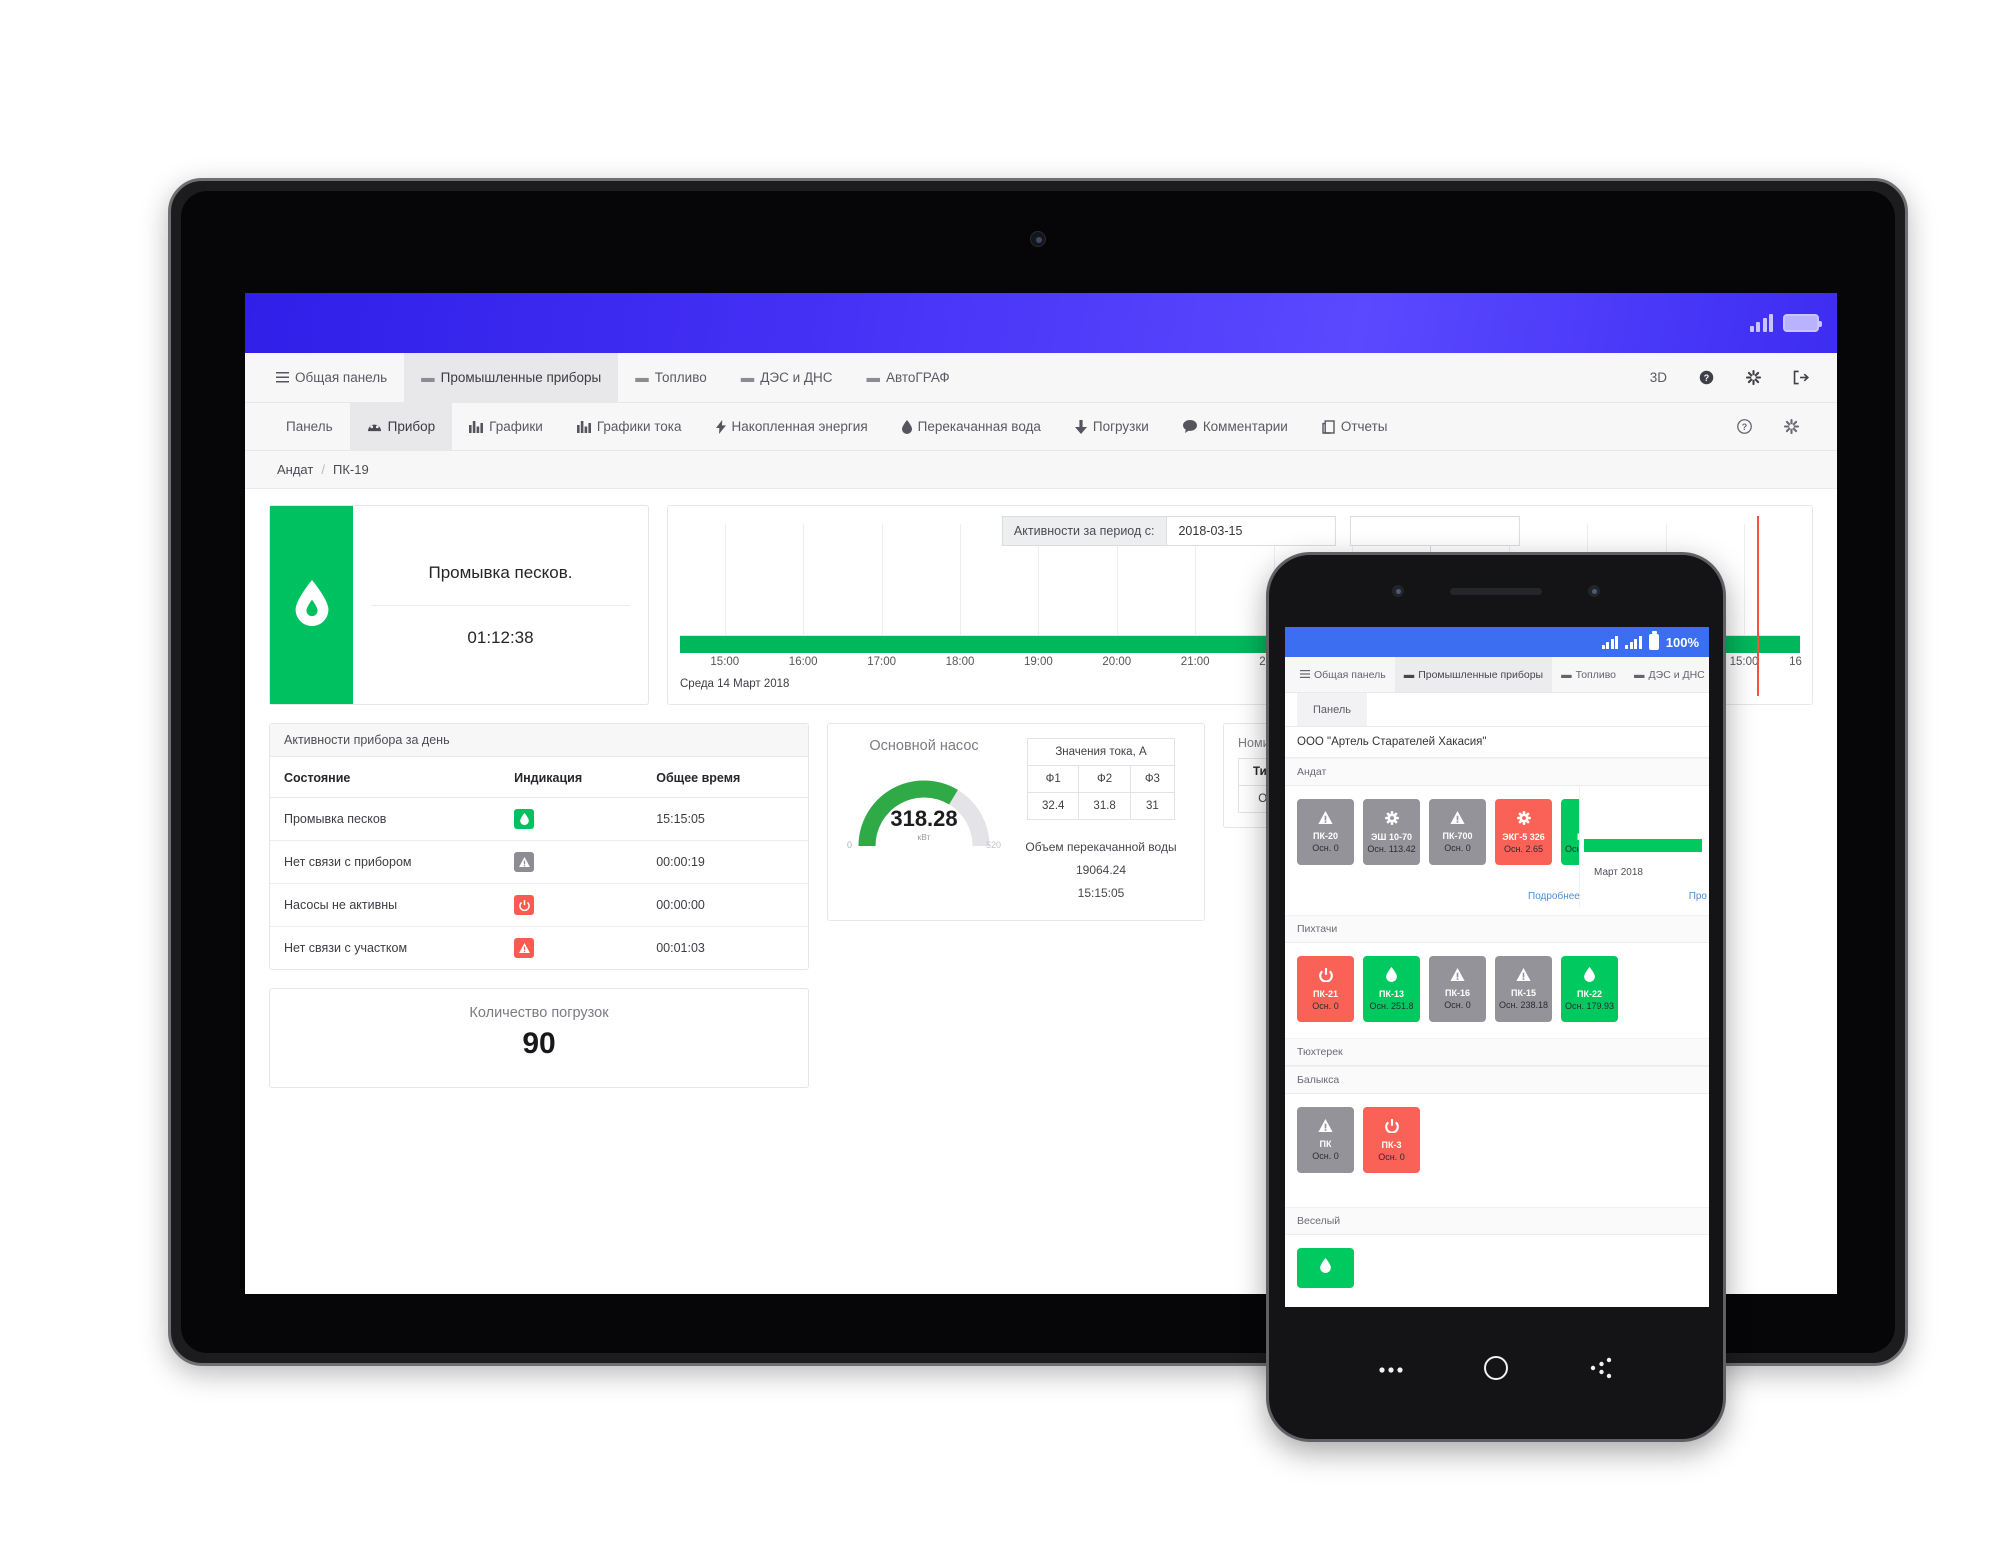  What do you see at coordinates (401, 426) in the screenshot?
I see `tab-device: Прибор` at bounding box center [401, 426].